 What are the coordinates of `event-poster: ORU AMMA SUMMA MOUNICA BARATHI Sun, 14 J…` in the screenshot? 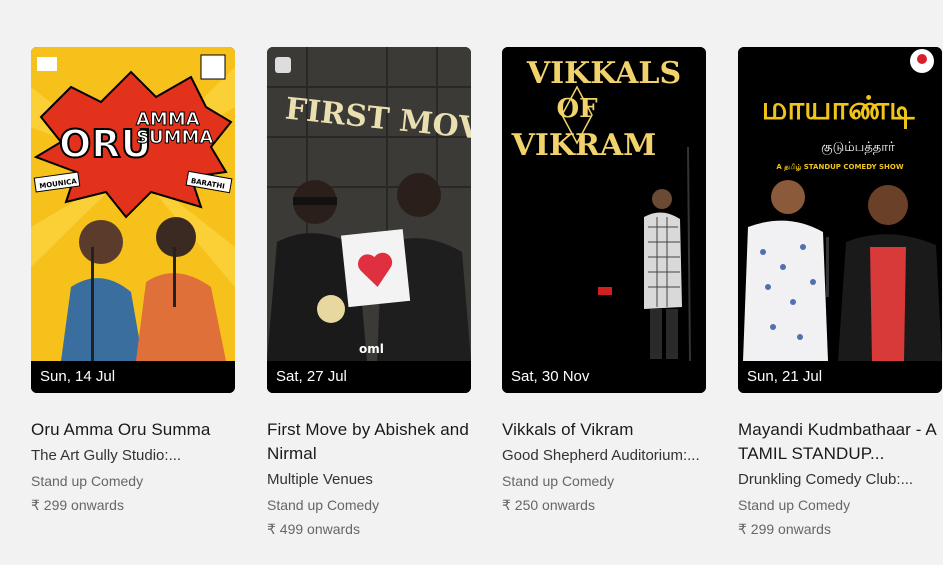 It's located at (133, 220).